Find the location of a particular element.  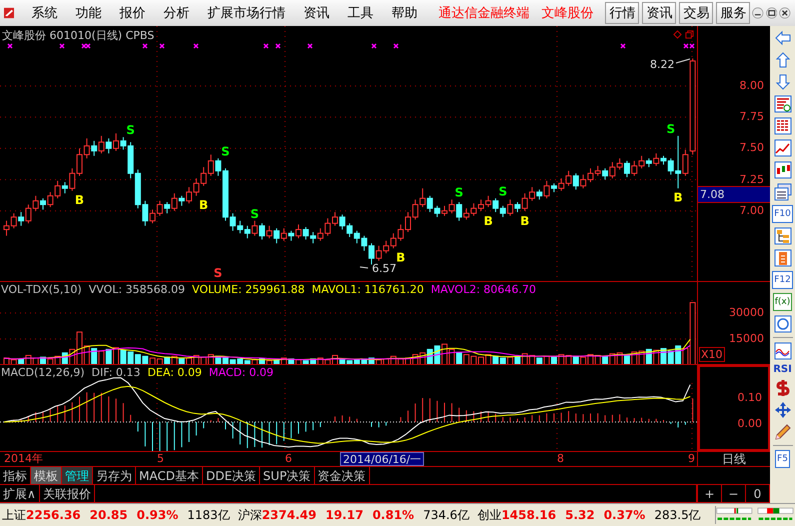

dollar-icon is located at coordinates (783, 388).